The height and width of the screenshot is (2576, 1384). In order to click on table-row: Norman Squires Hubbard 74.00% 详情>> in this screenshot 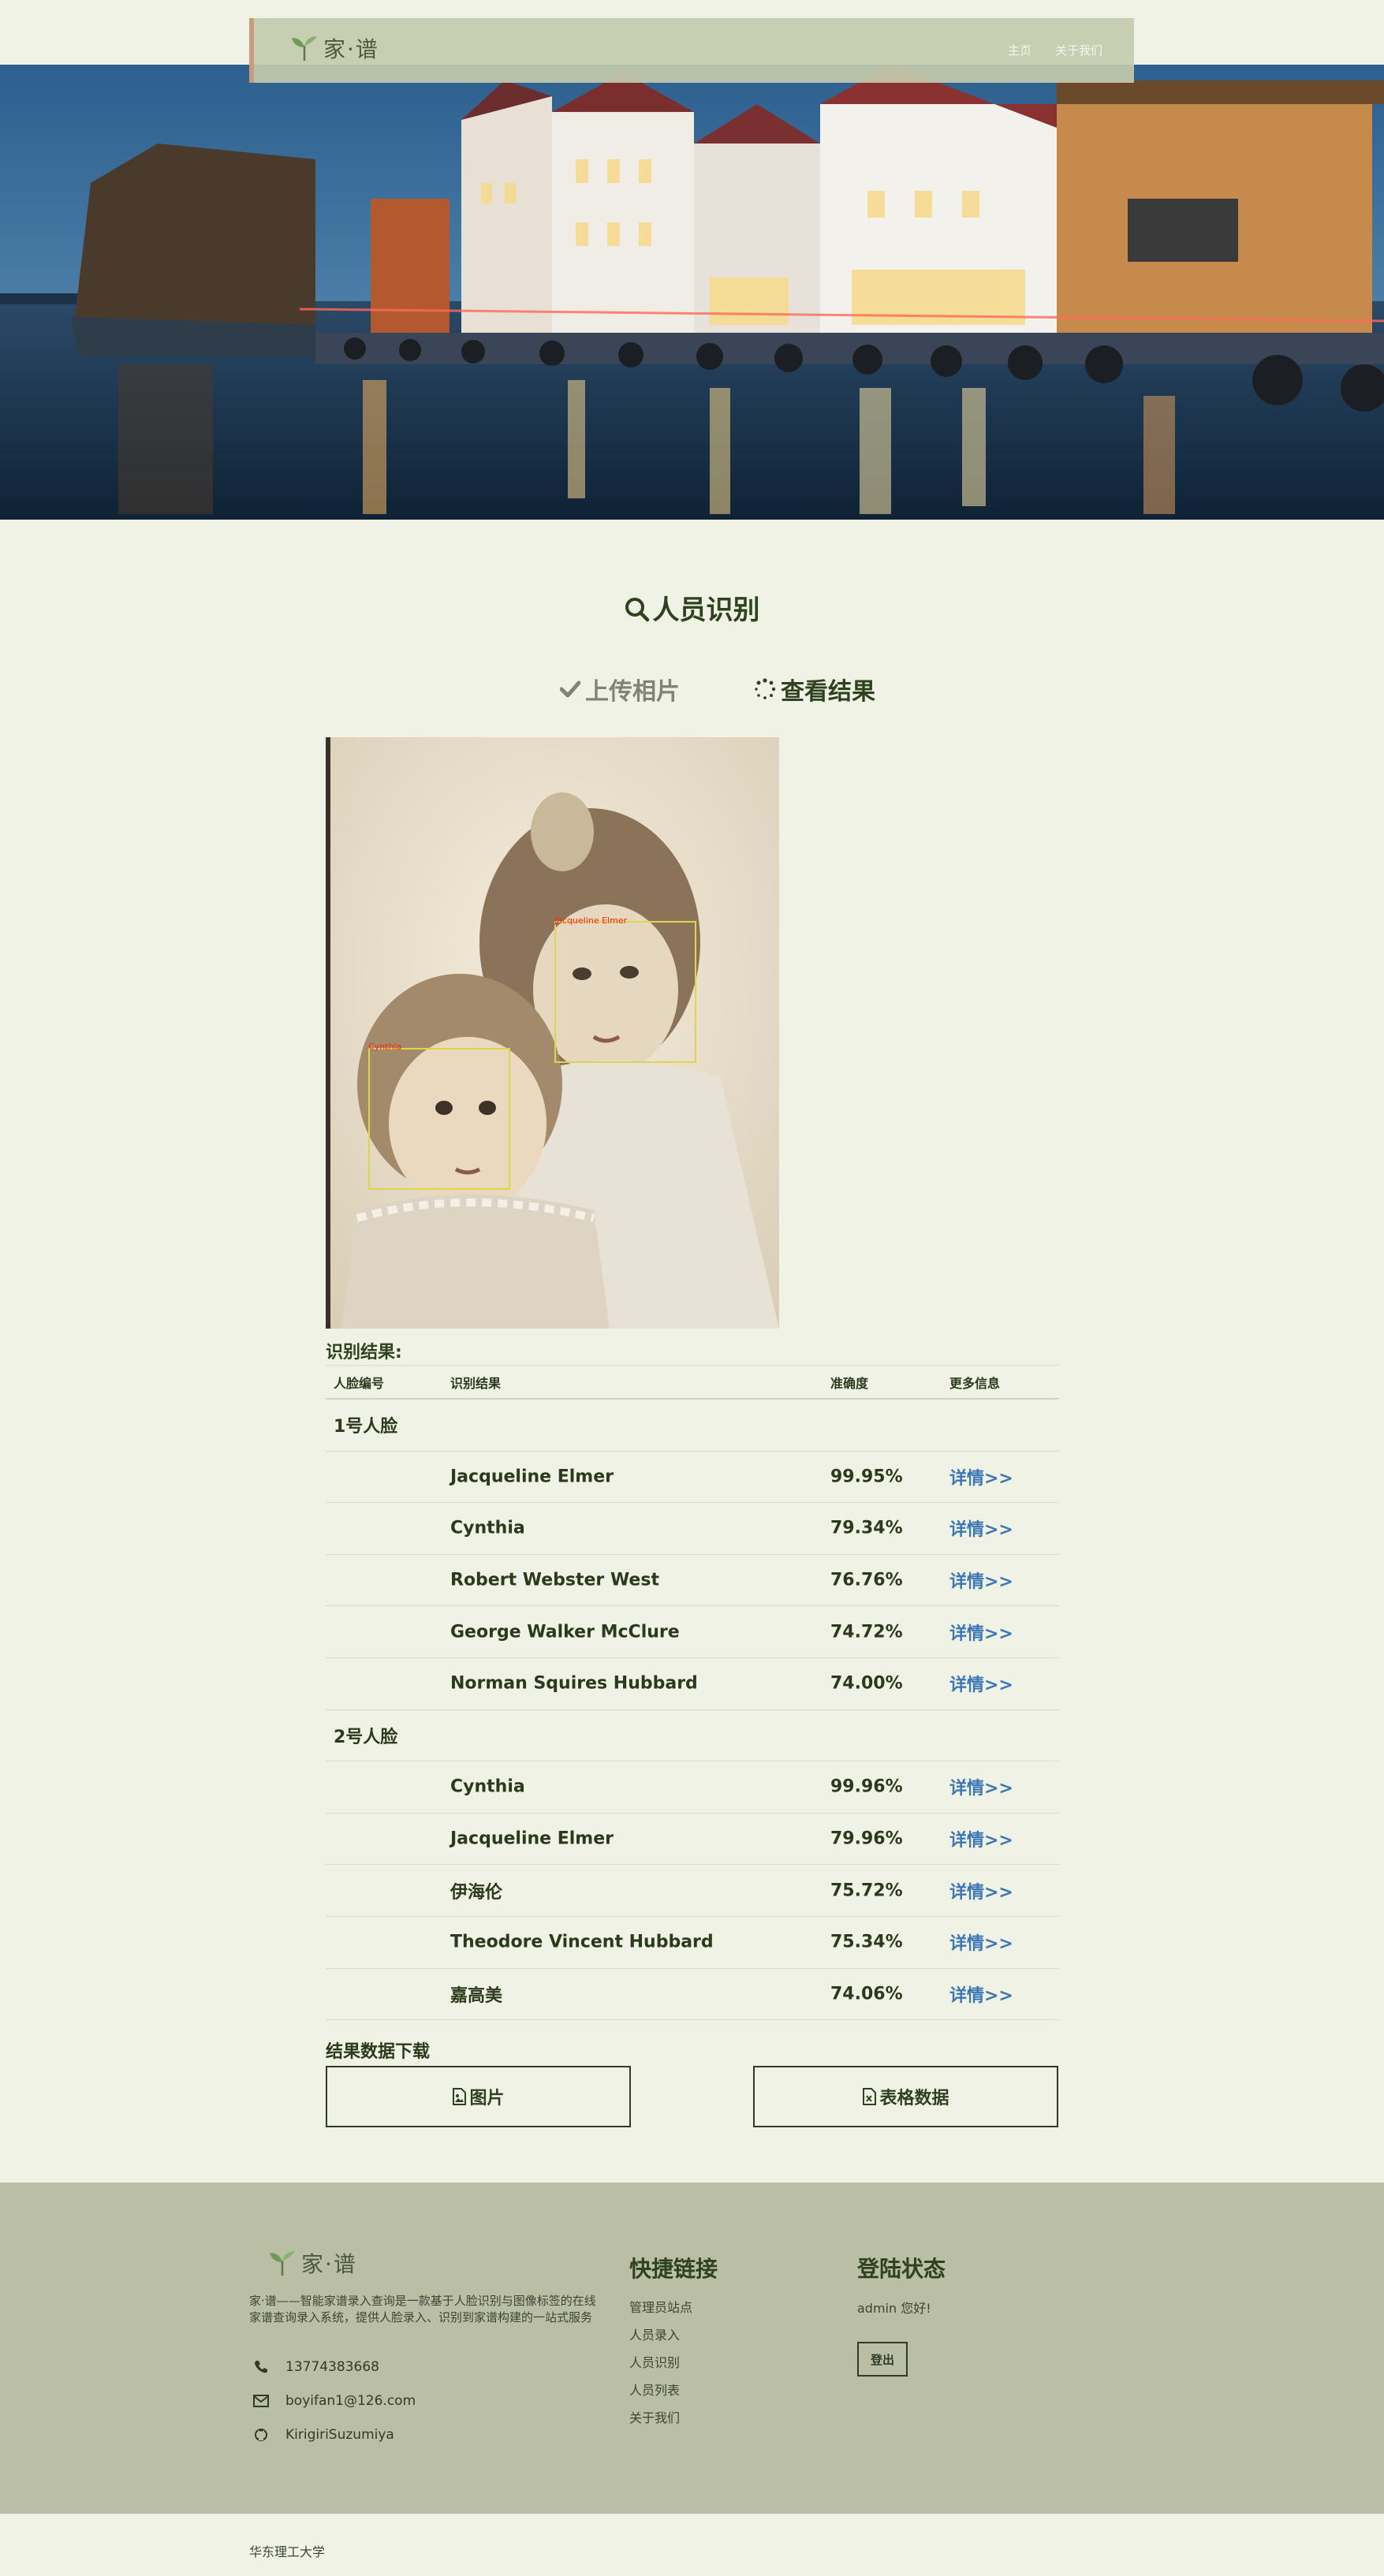, I will do `click(692, 1684)`.